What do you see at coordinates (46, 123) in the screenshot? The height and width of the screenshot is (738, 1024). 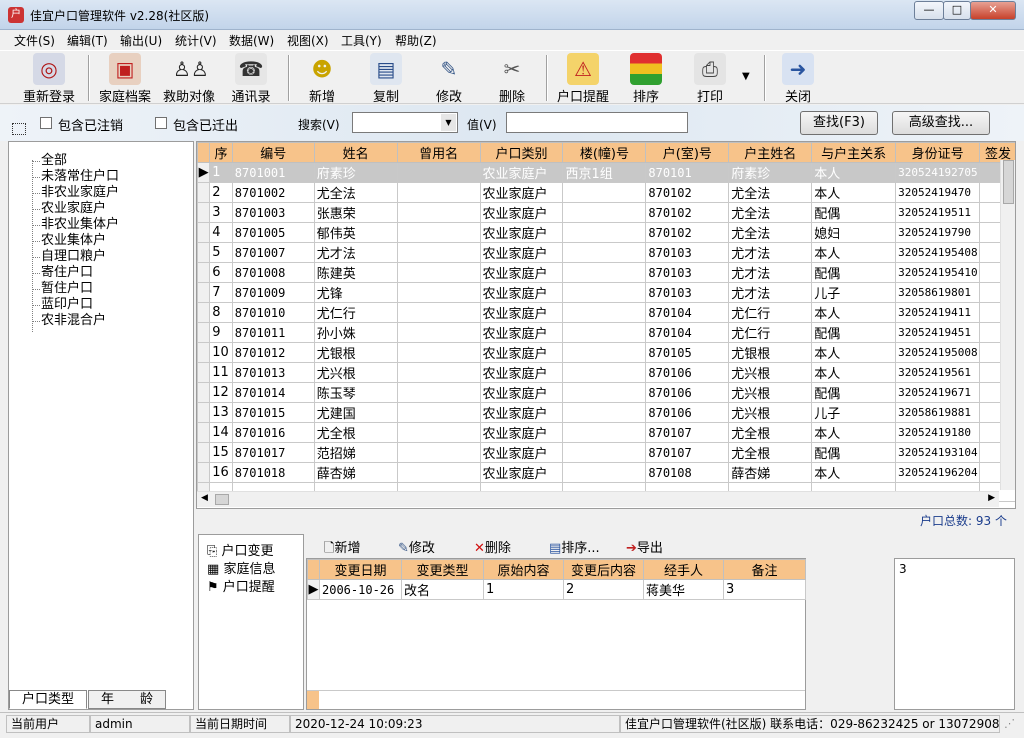 I see `include-cancelled-checkbox` at bounding box center [46, 123].